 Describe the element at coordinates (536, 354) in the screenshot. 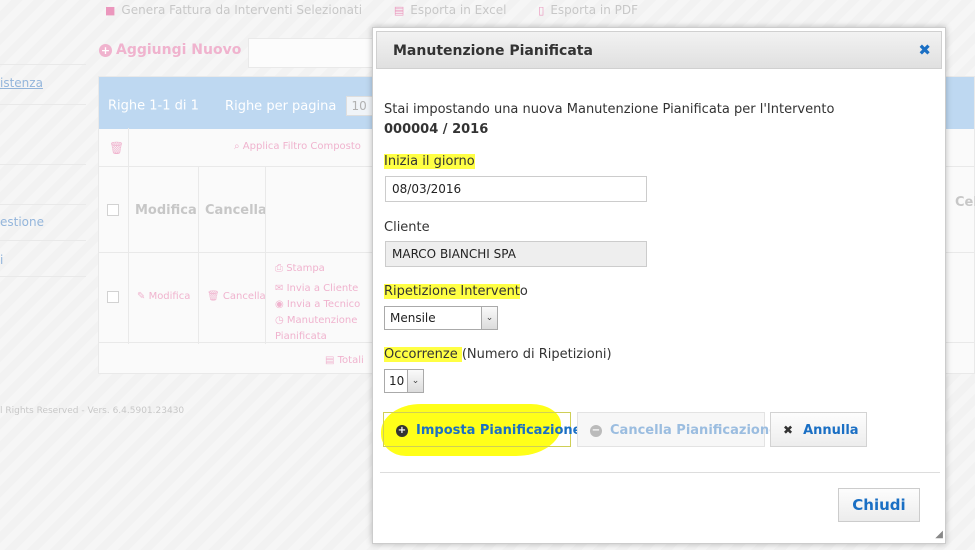

I see `occurrences-label-rest: (Numero di Ripetizioni)` at that location.